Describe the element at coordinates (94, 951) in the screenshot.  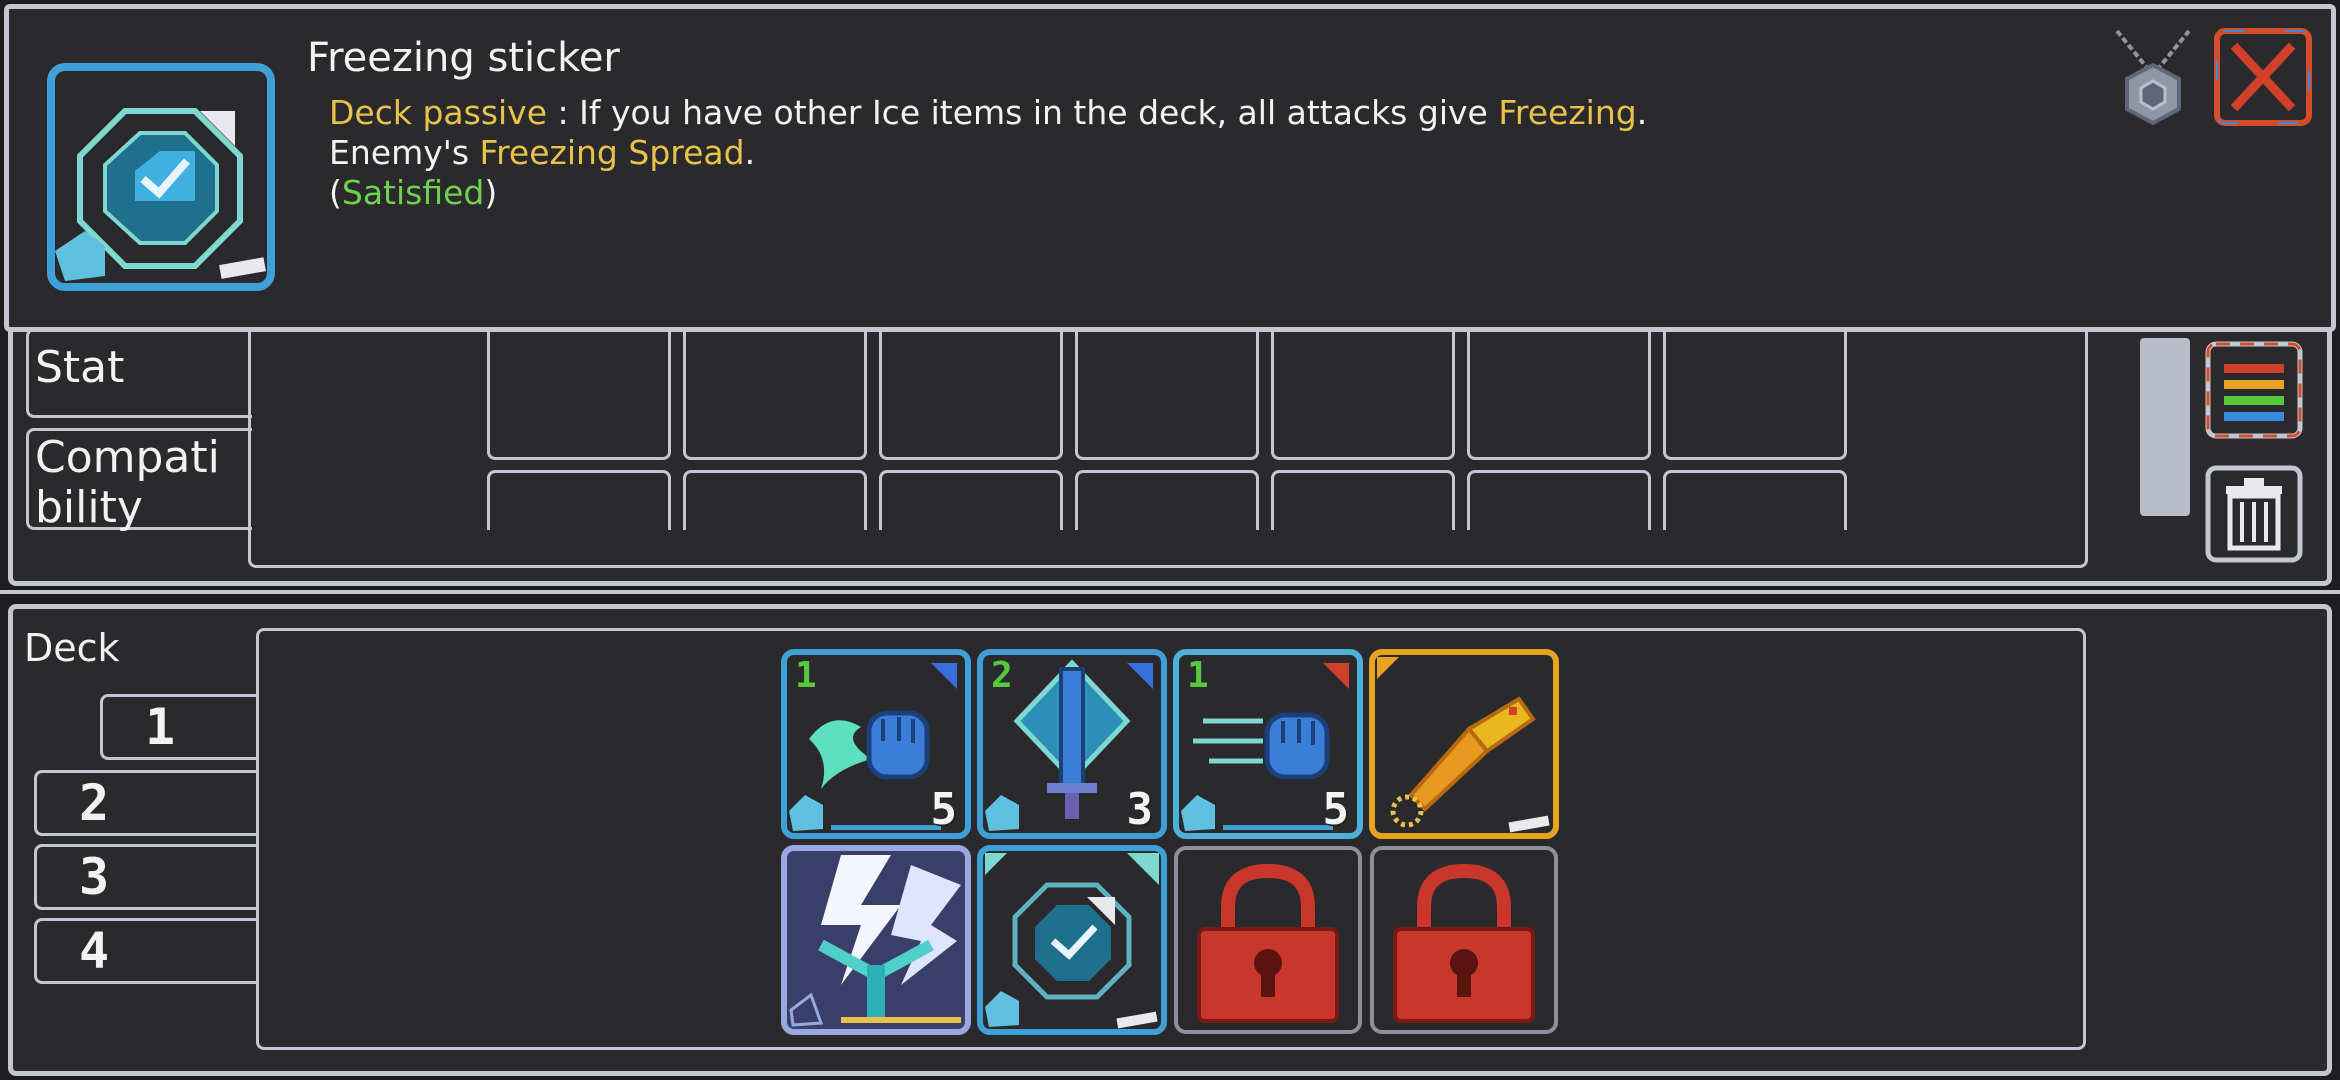
I see `deck-tab-4-label: 4` at that location.